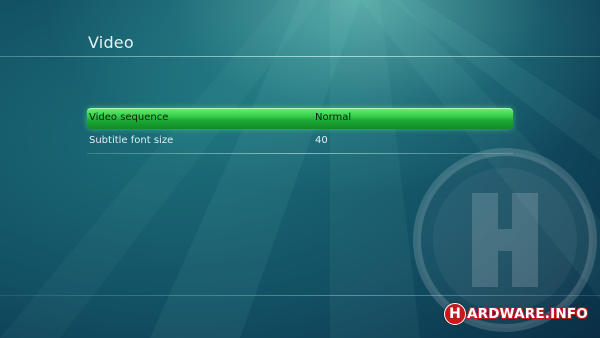 This screenshot has height=338, width=600. I want to click on bottom-divider, so click(300, 295).